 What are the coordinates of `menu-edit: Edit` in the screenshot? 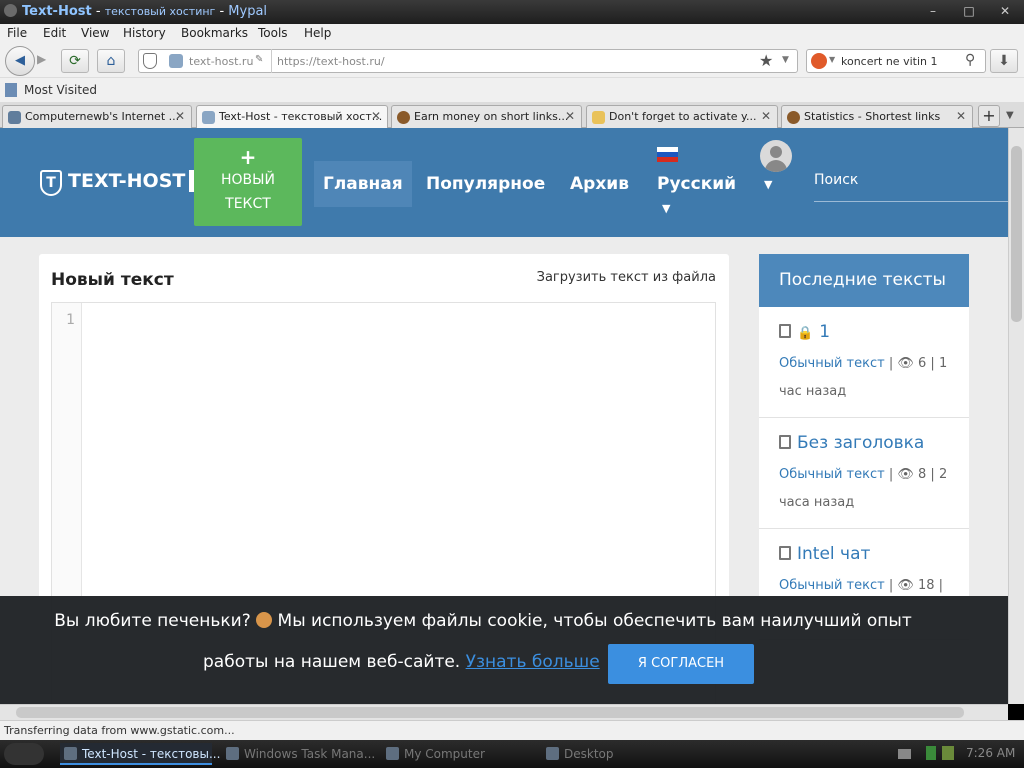 It's located at (54, 33).